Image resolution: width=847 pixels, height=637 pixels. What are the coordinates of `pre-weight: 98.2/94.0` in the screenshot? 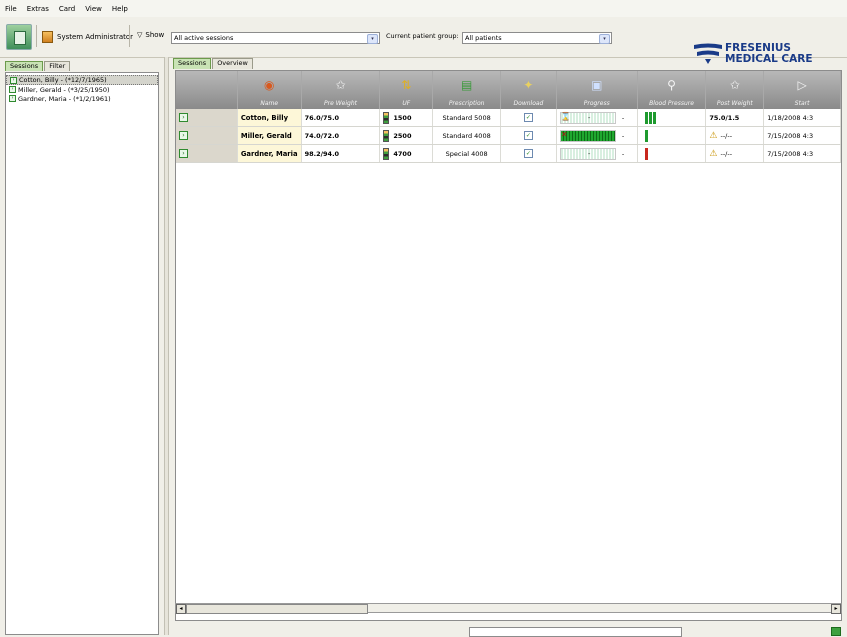 It's located at (341, 153).